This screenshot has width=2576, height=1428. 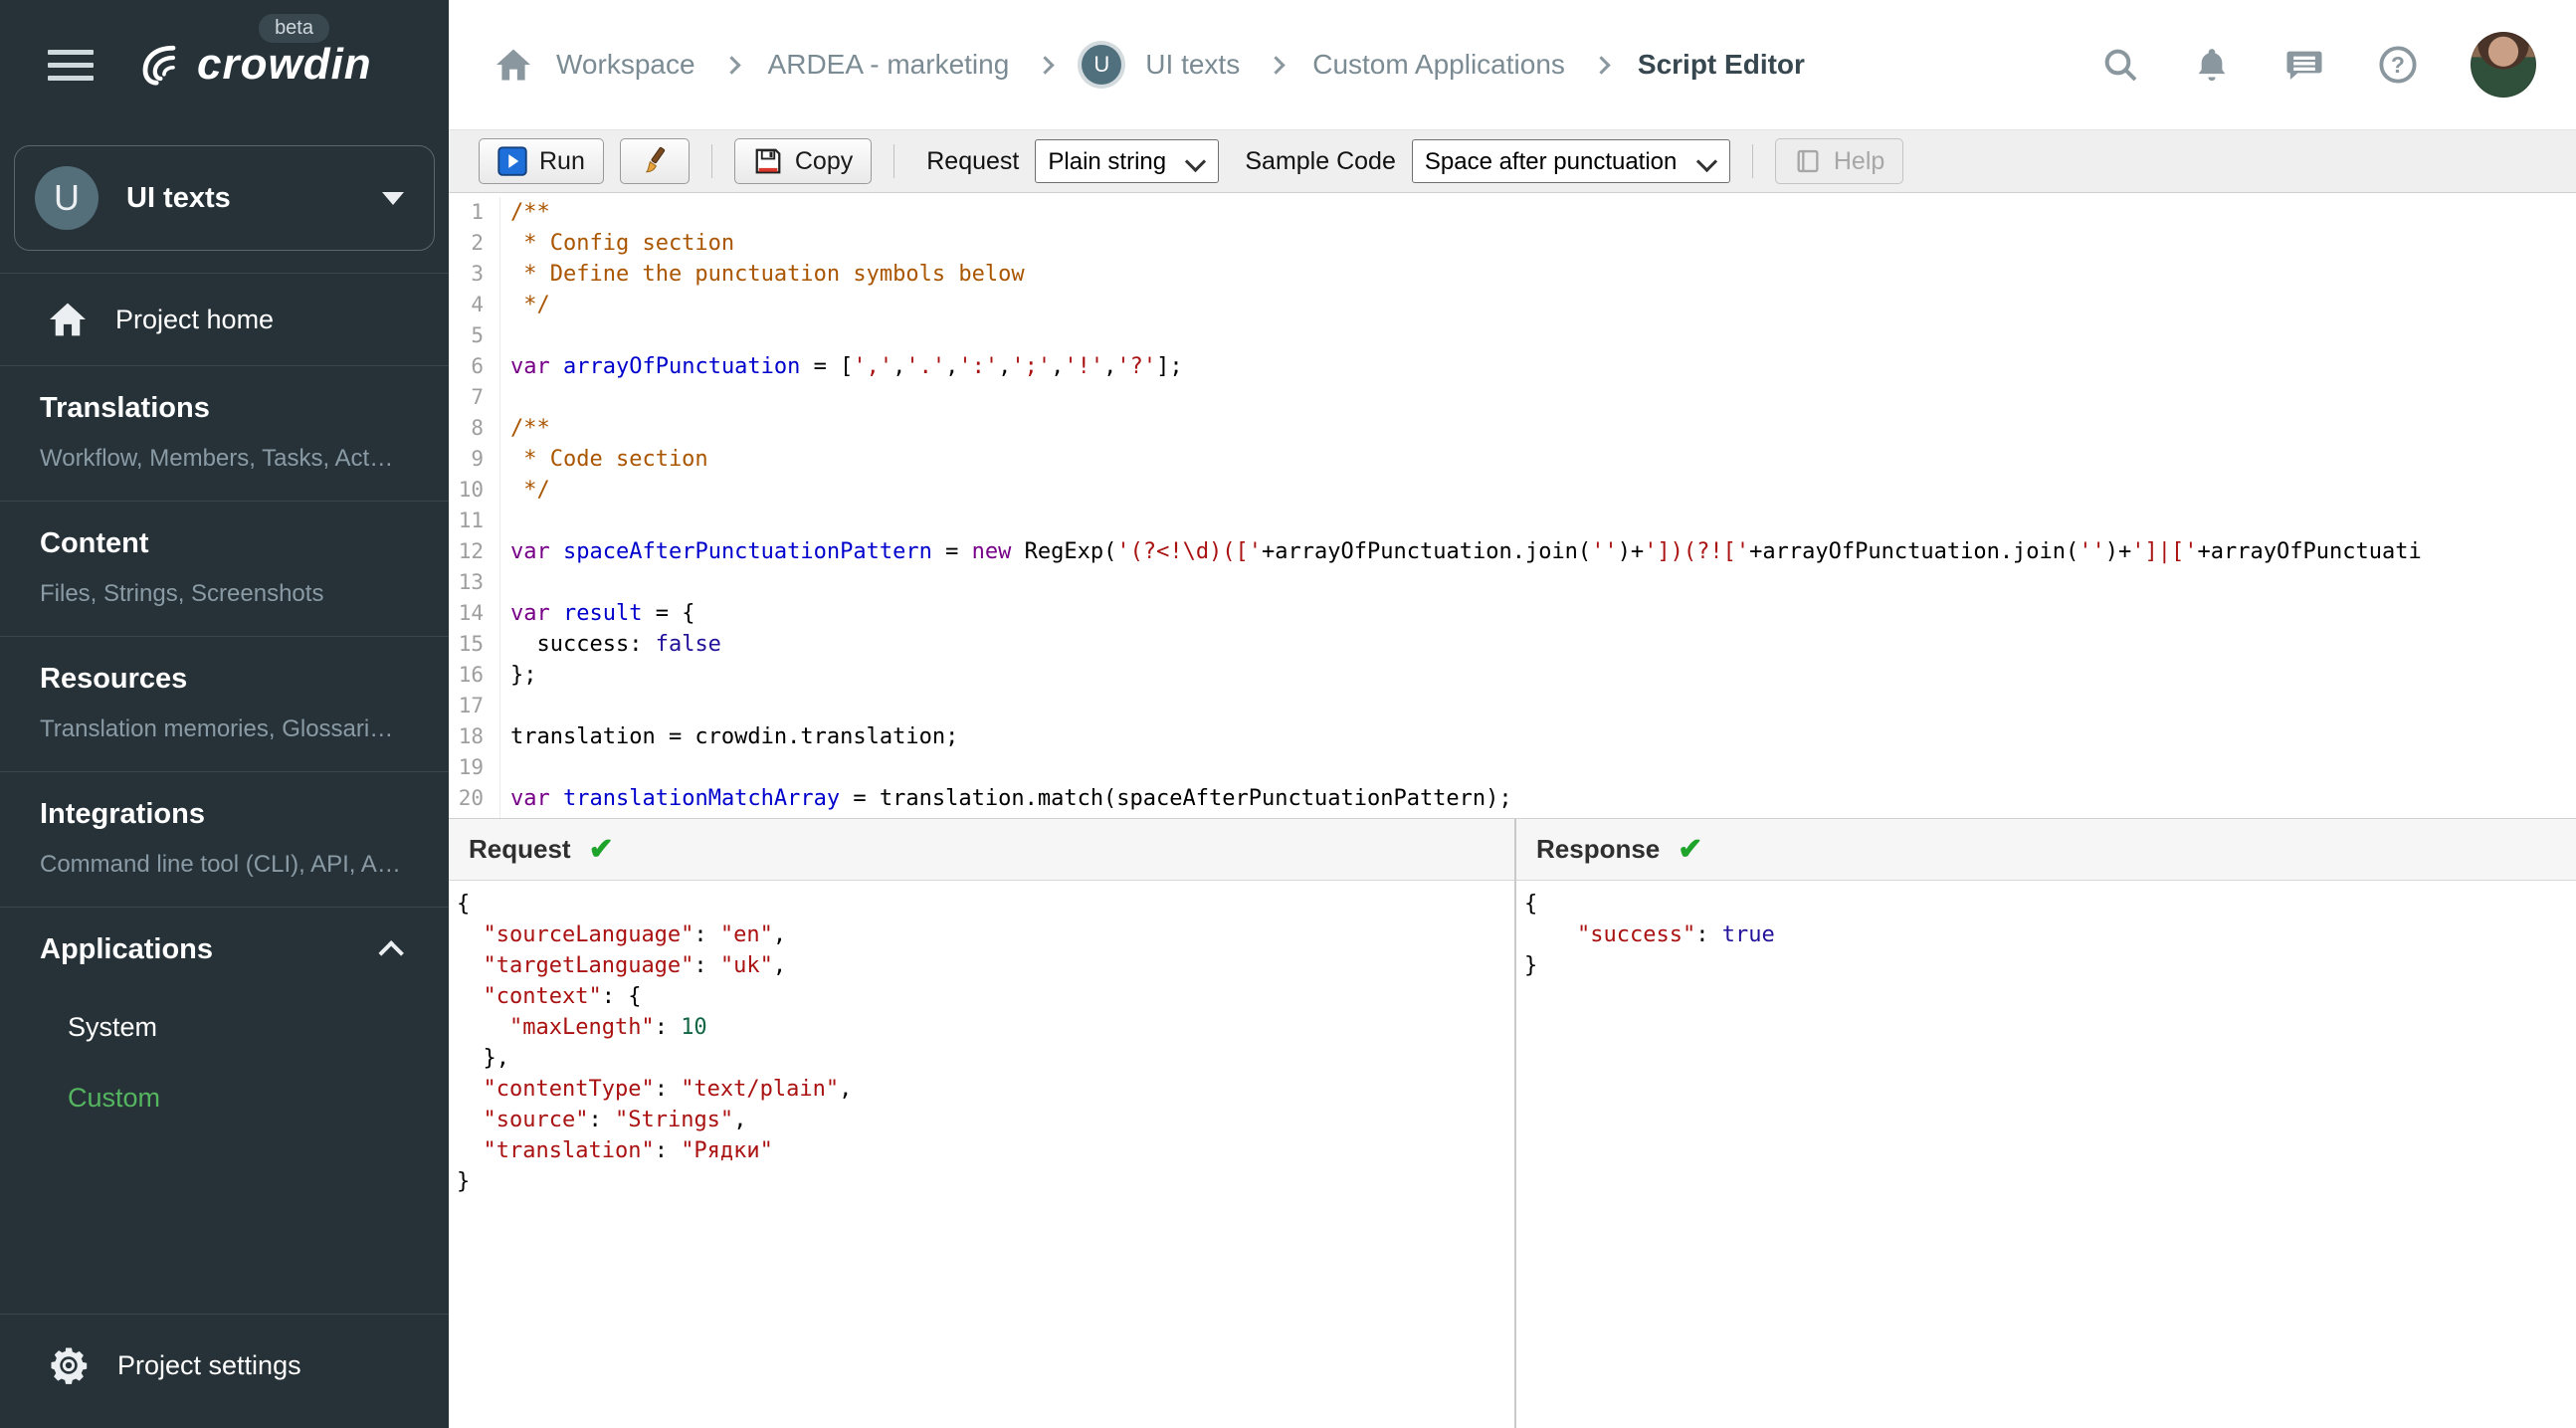 I want to click on section-title: Translations, so click(x=125, y=408).